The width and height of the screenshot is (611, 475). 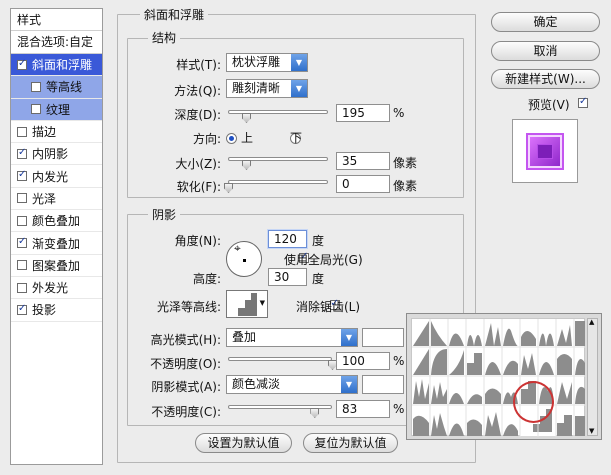 I want to click on highlight-mode-label: 高光模式(H):, so click(x=185, y=340).